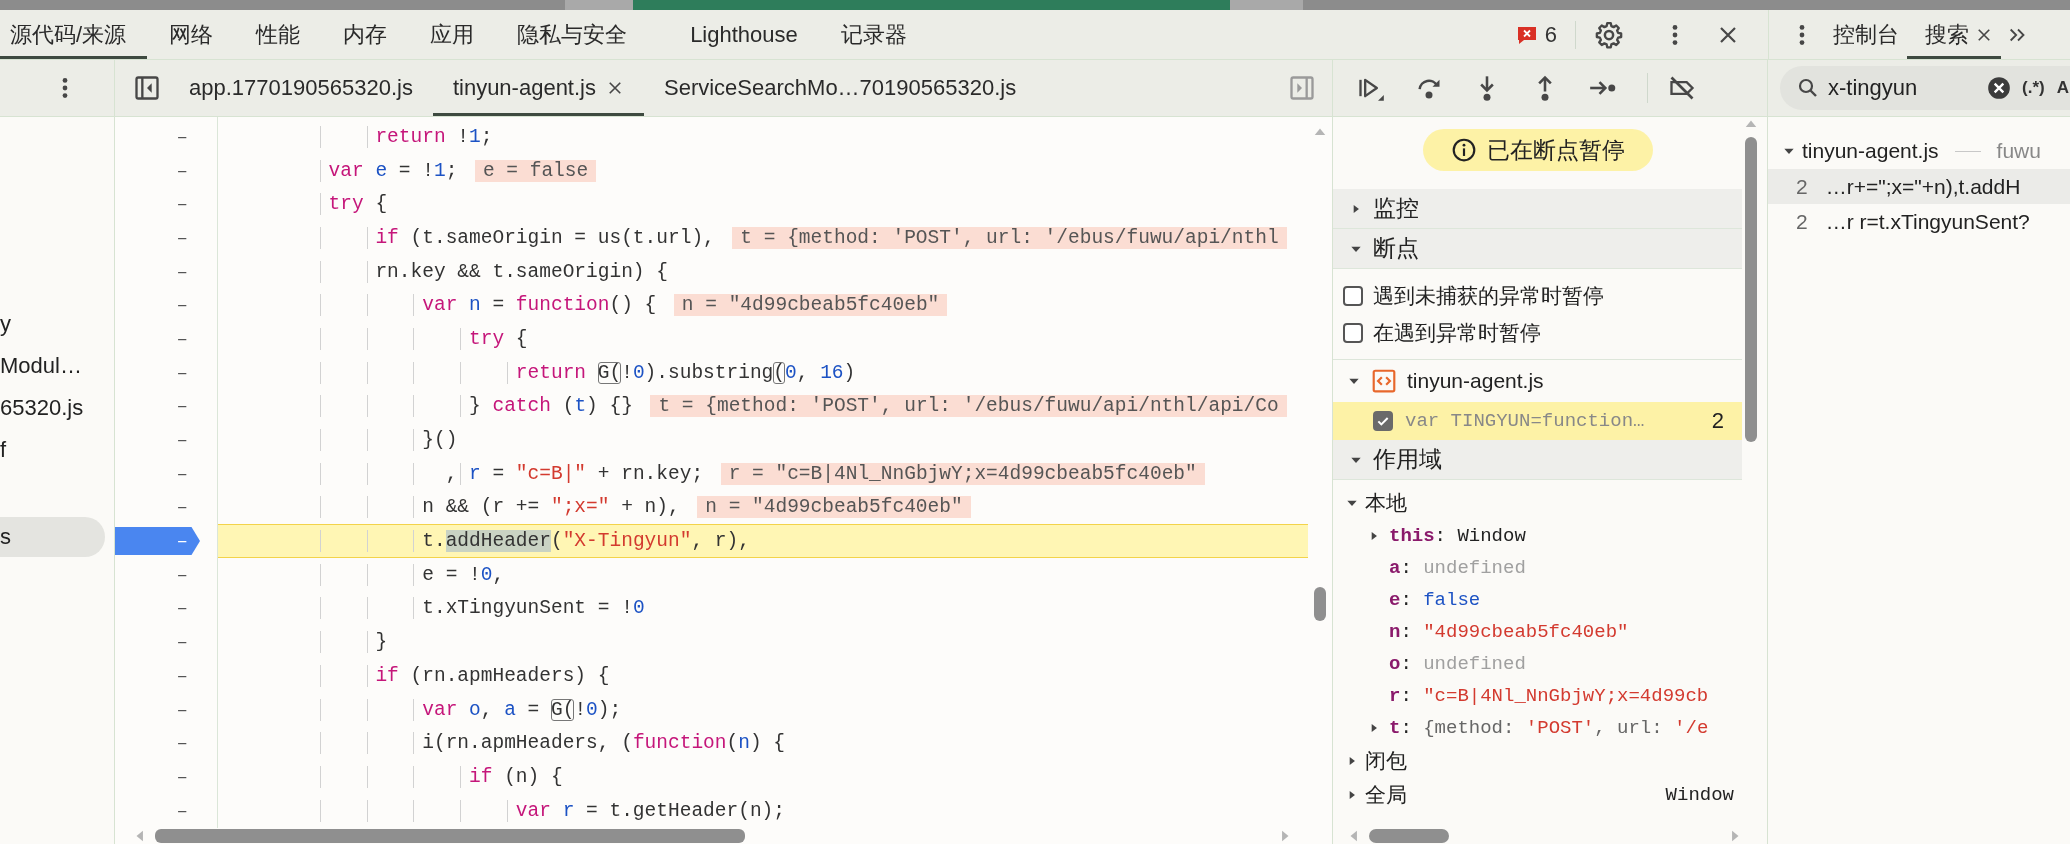 The image size is (2070, 844). What do you see at coordinates (2018, 151) in the screenshot?
I see `result-path: fuwu` at bounding box center [2018, 151].